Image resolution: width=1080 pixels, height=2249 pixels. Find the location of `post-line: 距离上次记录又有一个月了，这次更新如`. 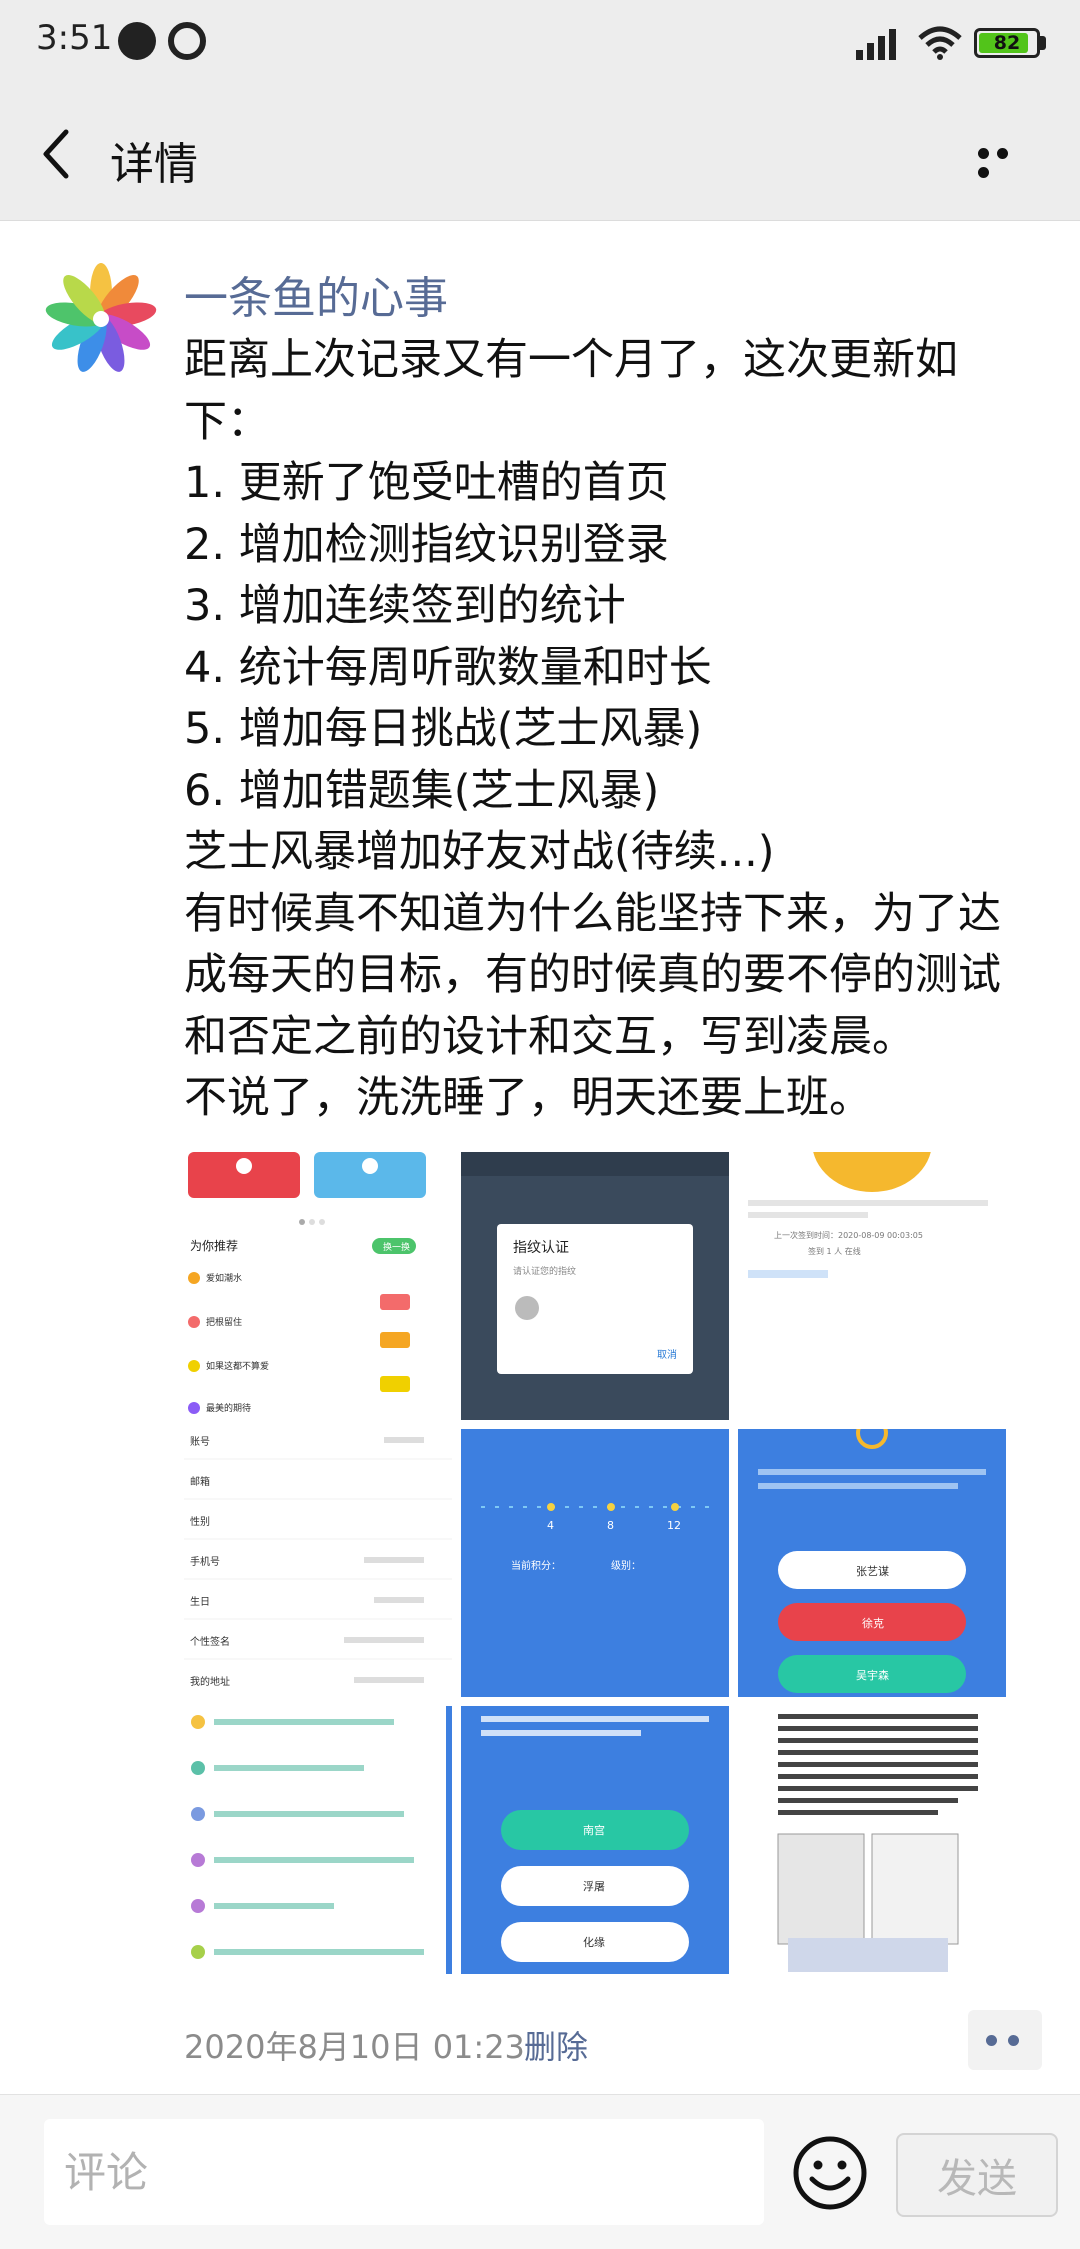

post-line: 距离上次记录又有一个月了，这次更新如 is located at coordinates (571, 360).